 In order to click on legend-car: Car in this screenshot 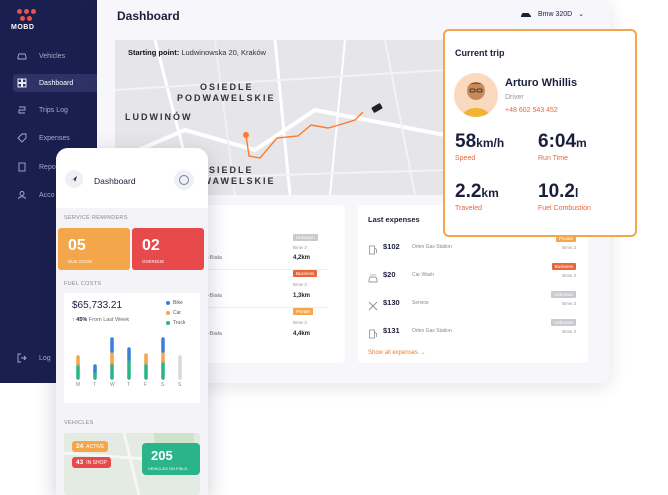, I will do `click(173, 313)`.